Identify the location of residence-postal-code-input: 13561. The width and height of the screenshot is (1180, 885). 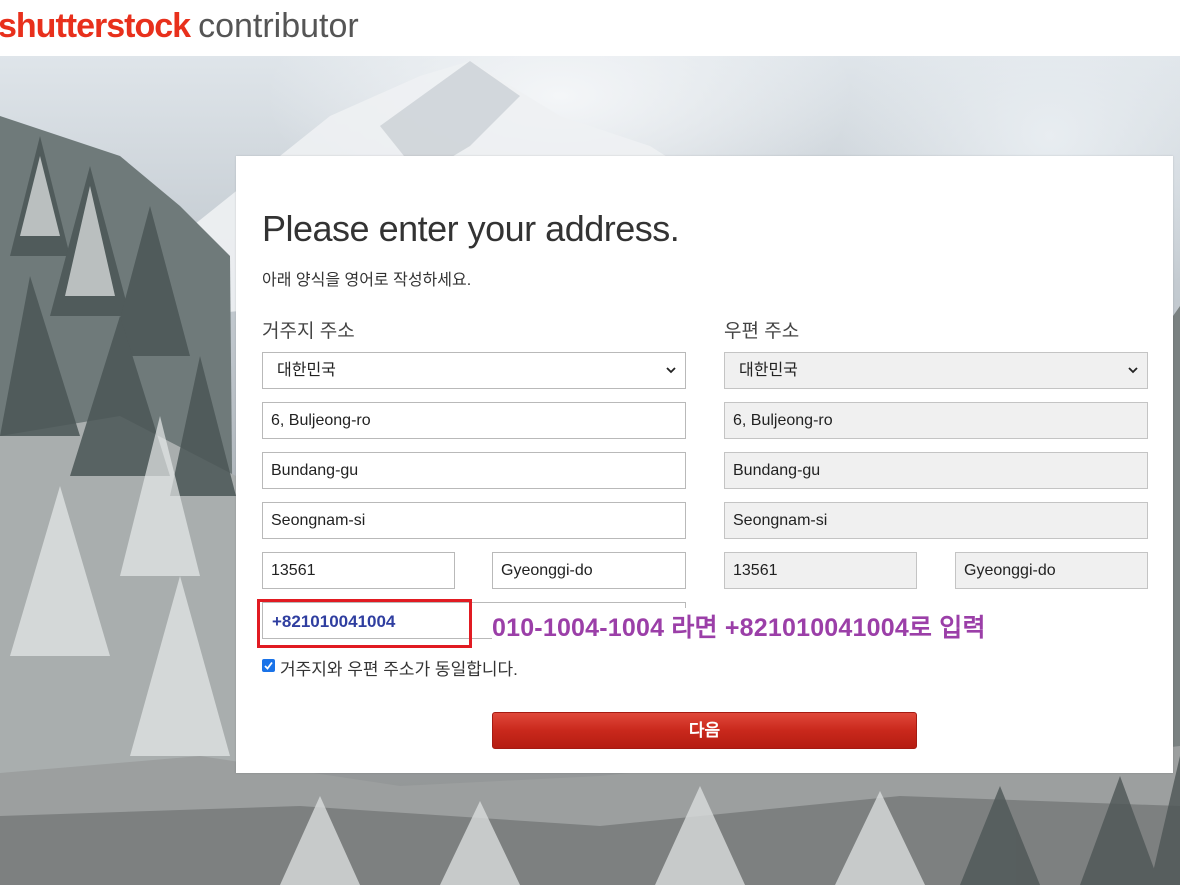
(358, 570).